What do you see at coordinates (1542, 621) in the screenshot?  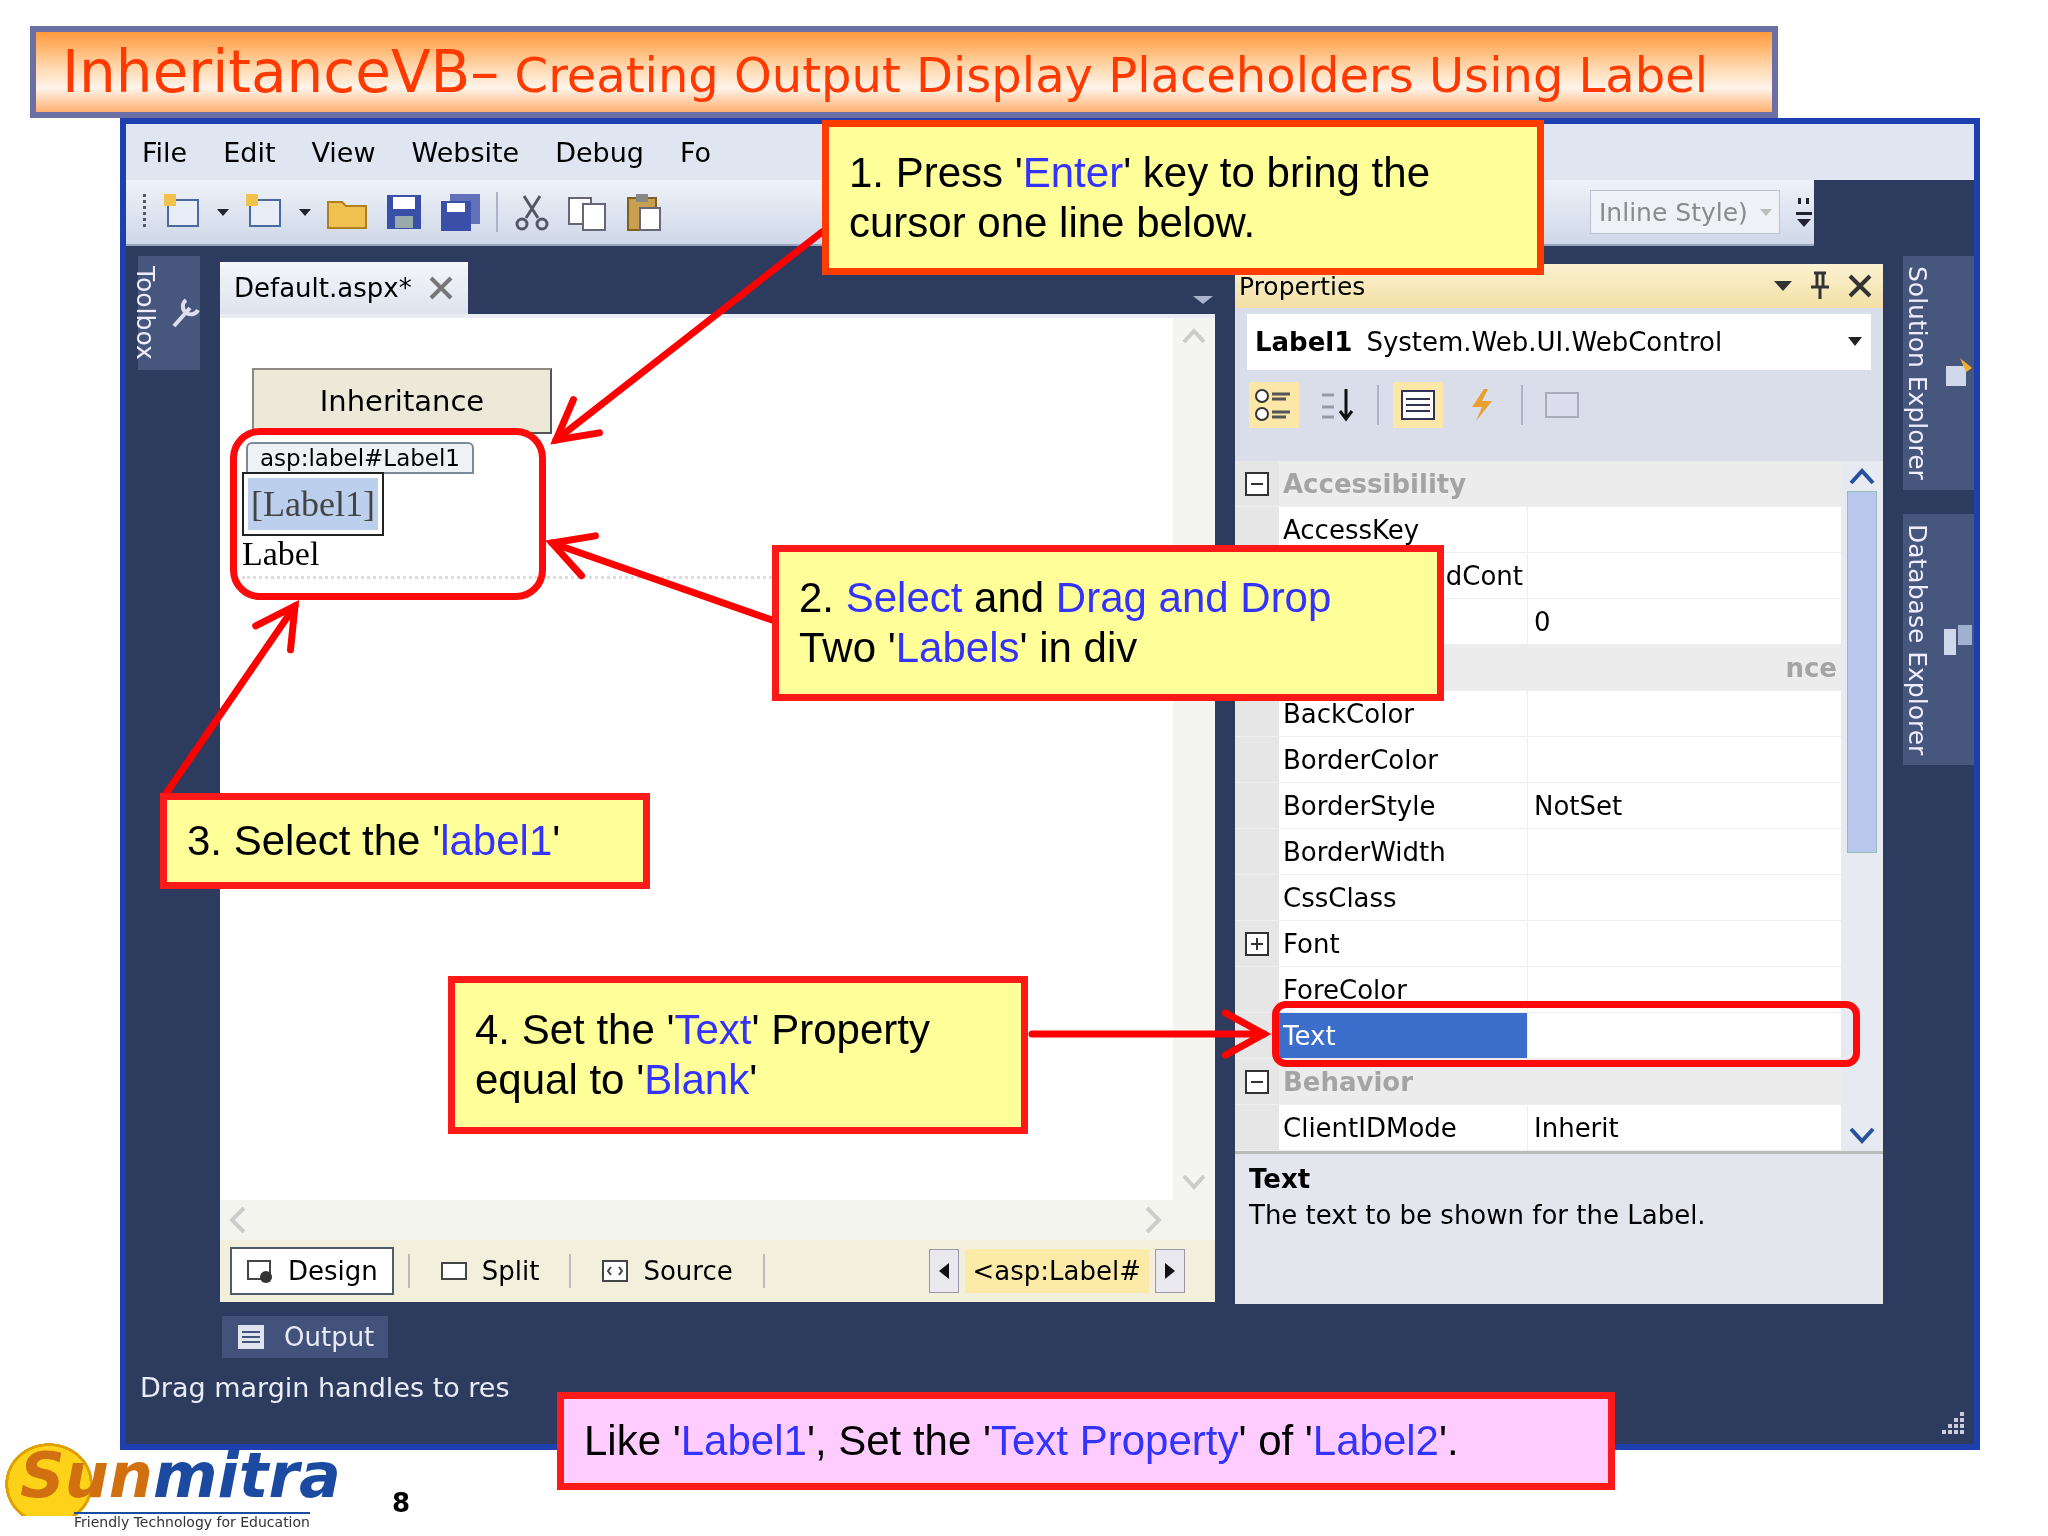 I see `property-value: 0` at bounding box center [1542, 621].